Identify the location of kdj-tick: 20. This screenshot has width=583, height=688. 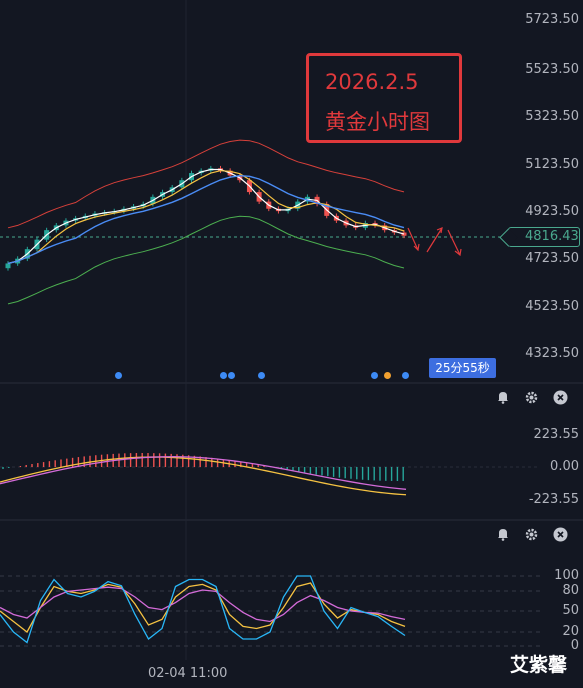
(570, 631).